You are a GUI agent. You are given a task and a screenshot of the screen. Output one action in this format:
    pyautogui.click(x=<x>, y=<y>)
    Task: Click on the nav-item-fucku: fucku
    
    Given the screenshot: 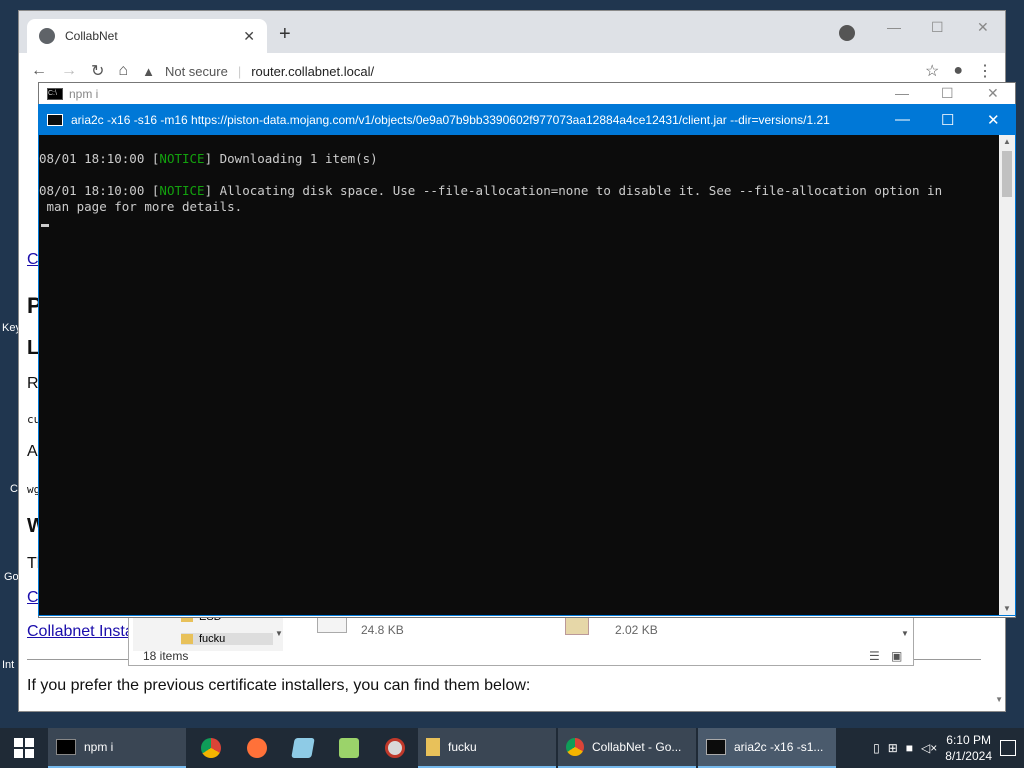 What is the action you would take?
    pyautogui.click(x=227, y=639)
    